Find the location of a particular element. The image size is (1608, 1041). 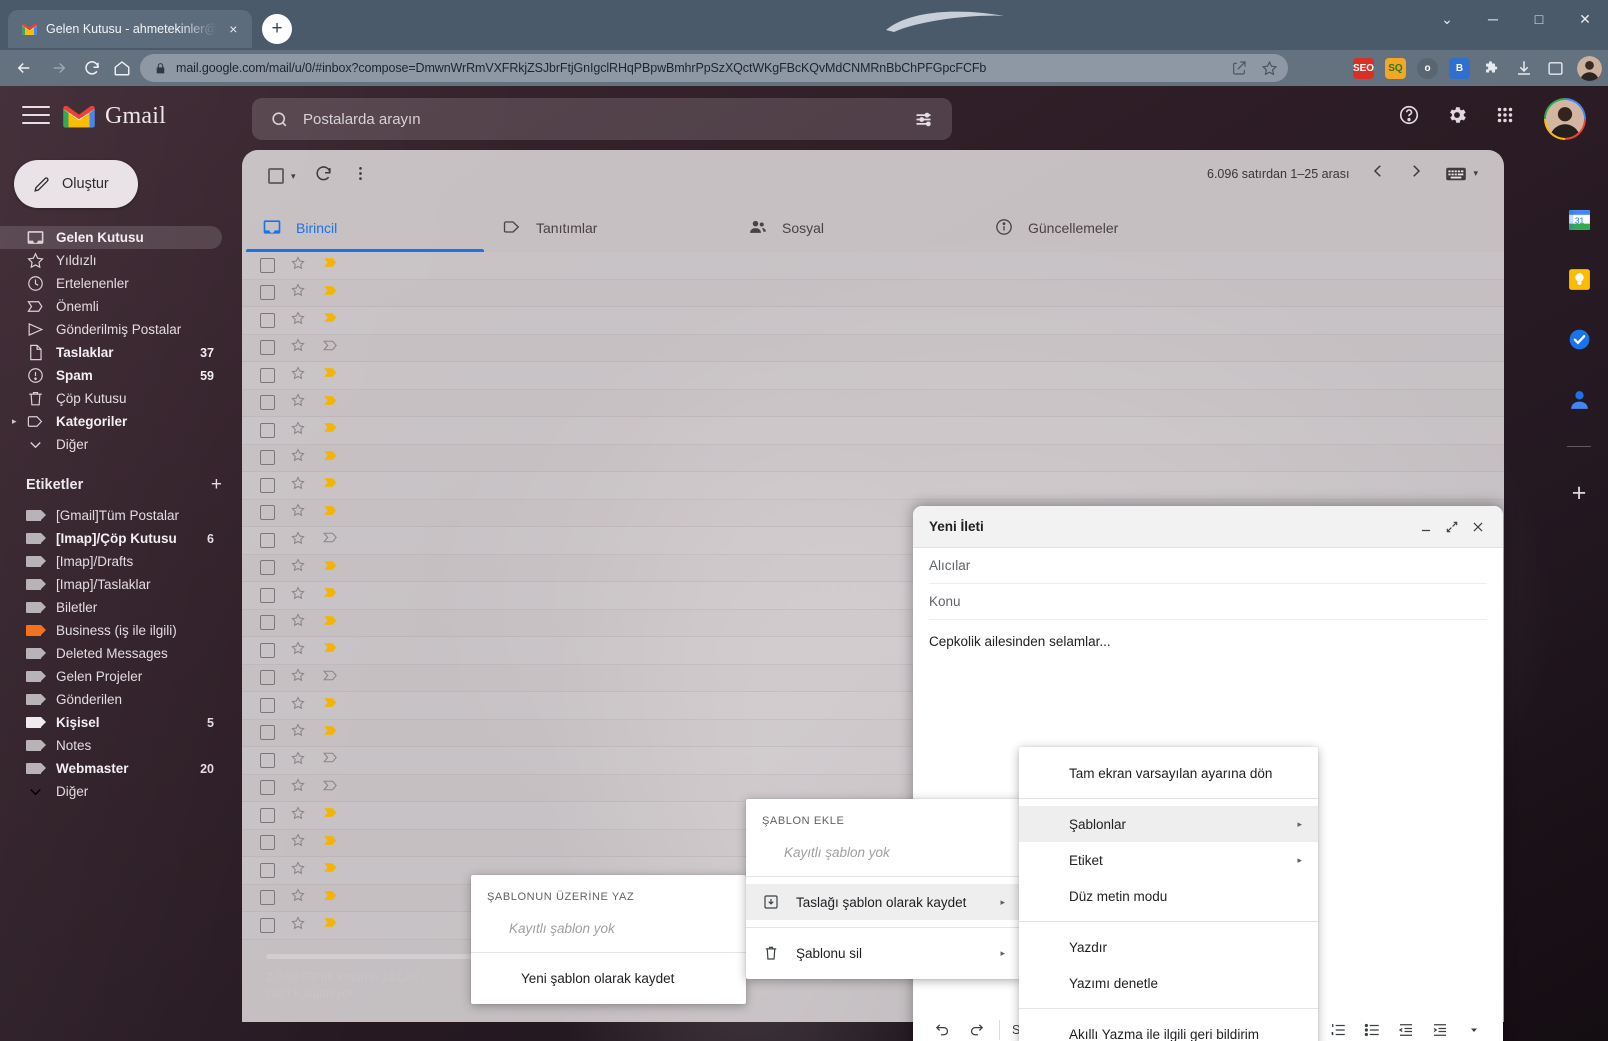

sidebar-label-business-i-ile-ilgili: Business (iş ile ilgili) is located at coordinates (111, 630).